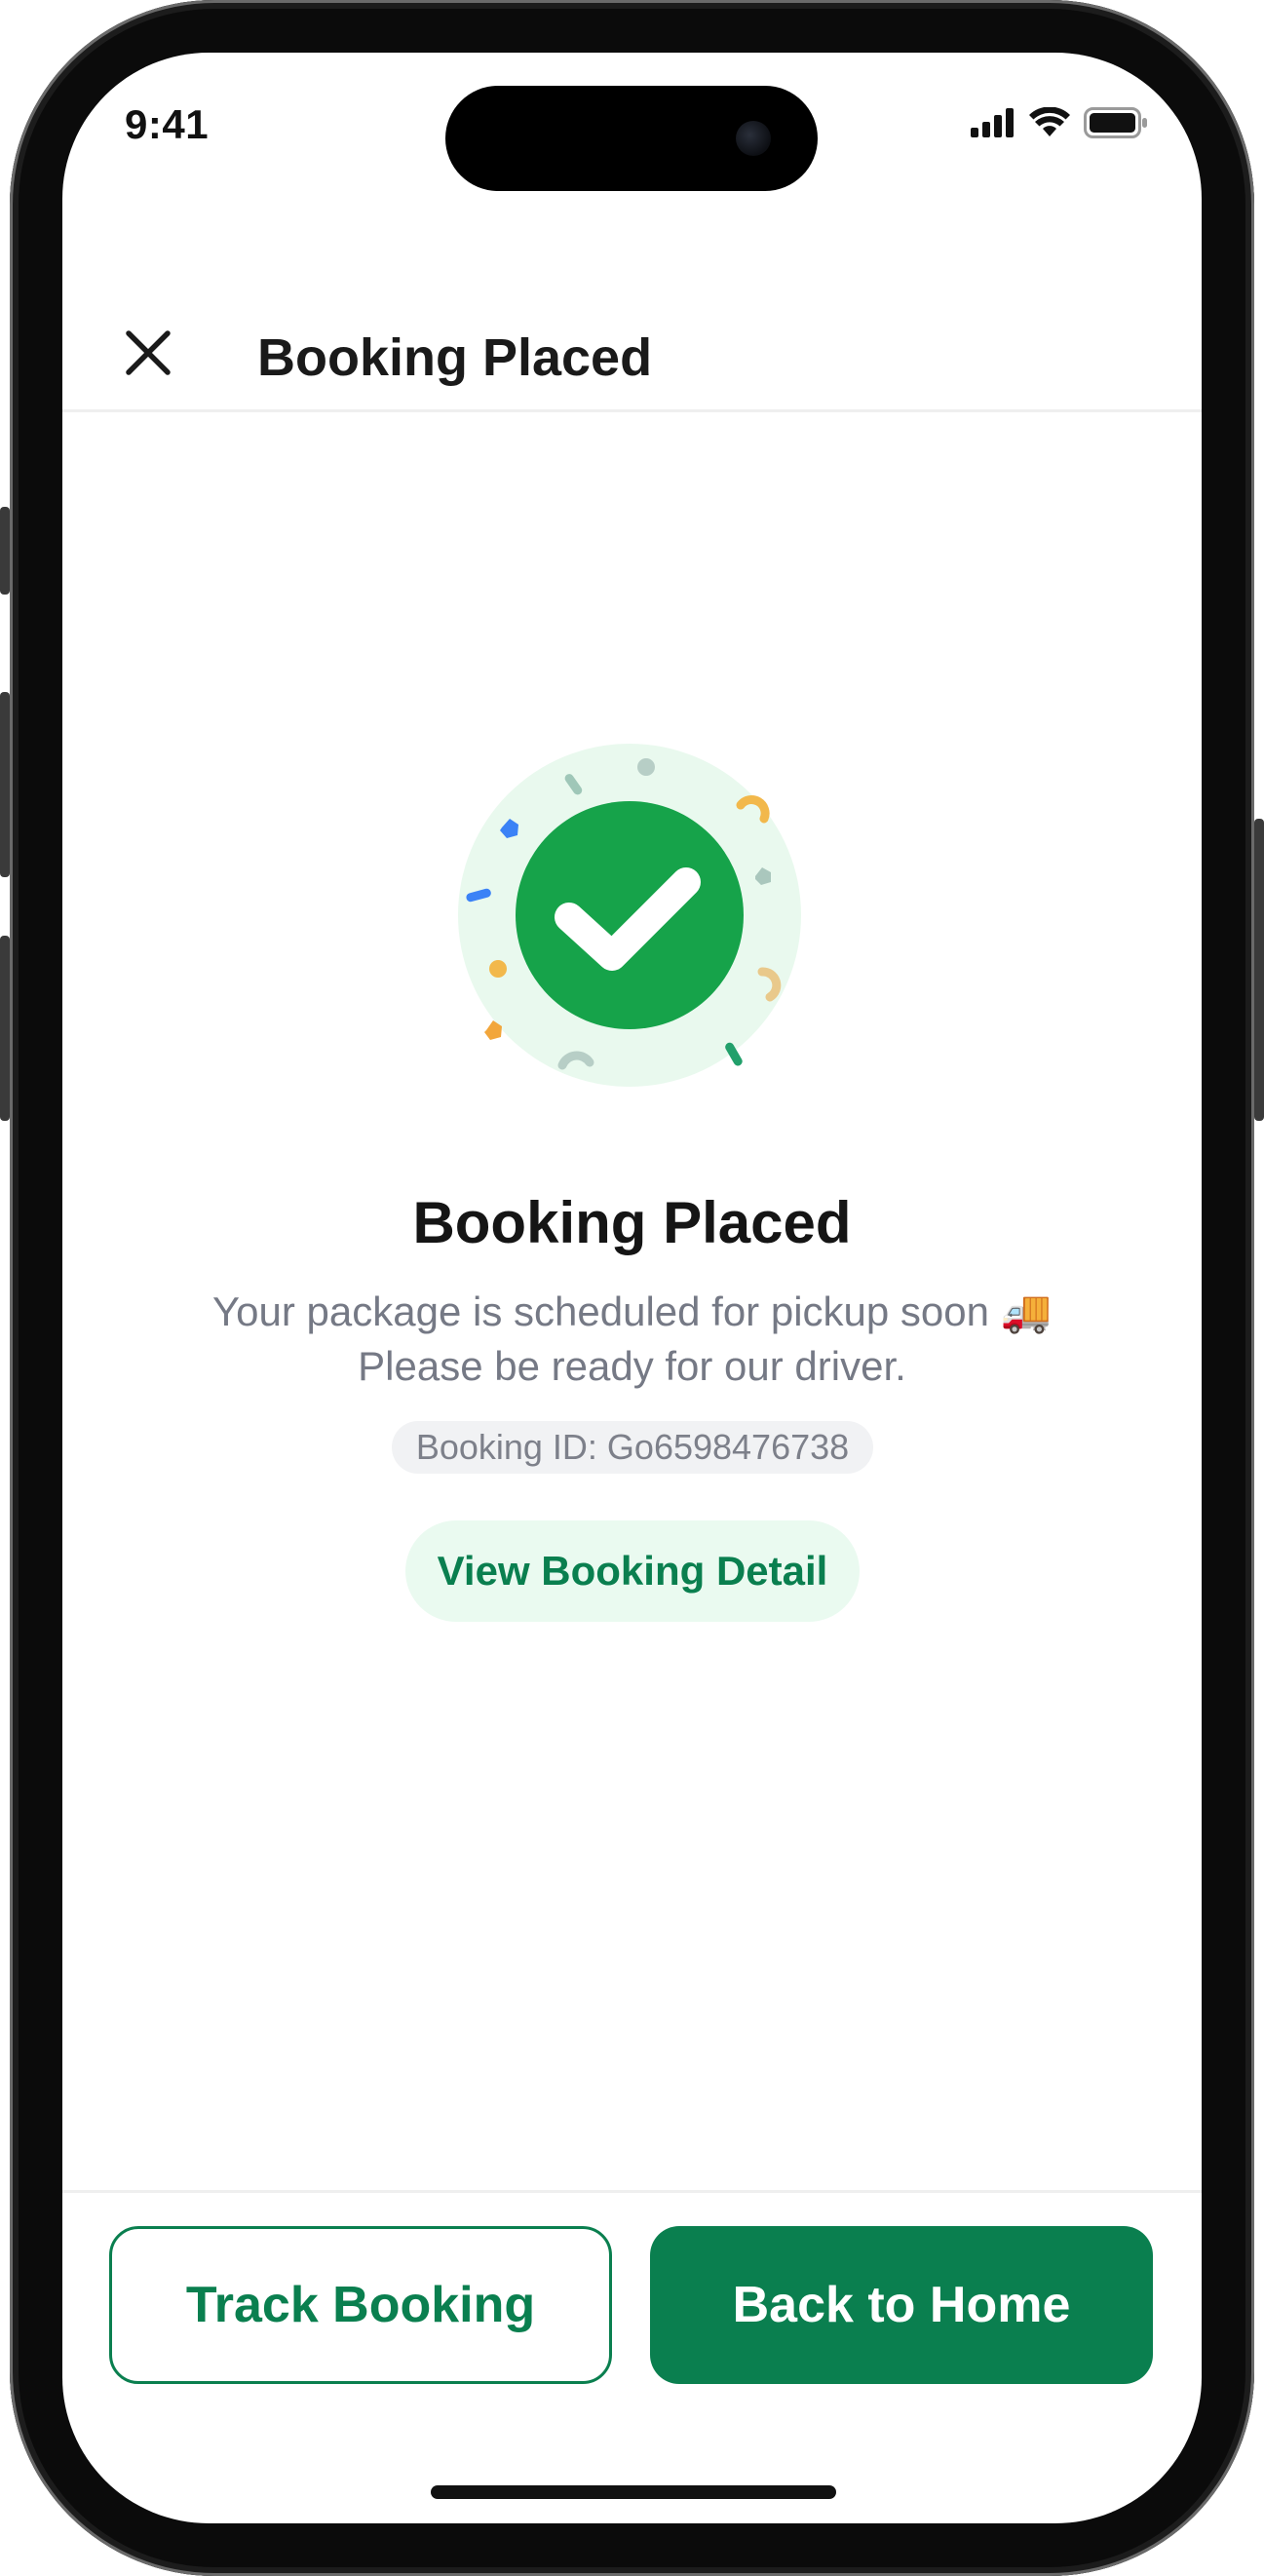  What do you see at coordinates (901, 2305) in the screenshot?
I see `back-to-home-button: Back to Home` at bounding box center [901, 2305].